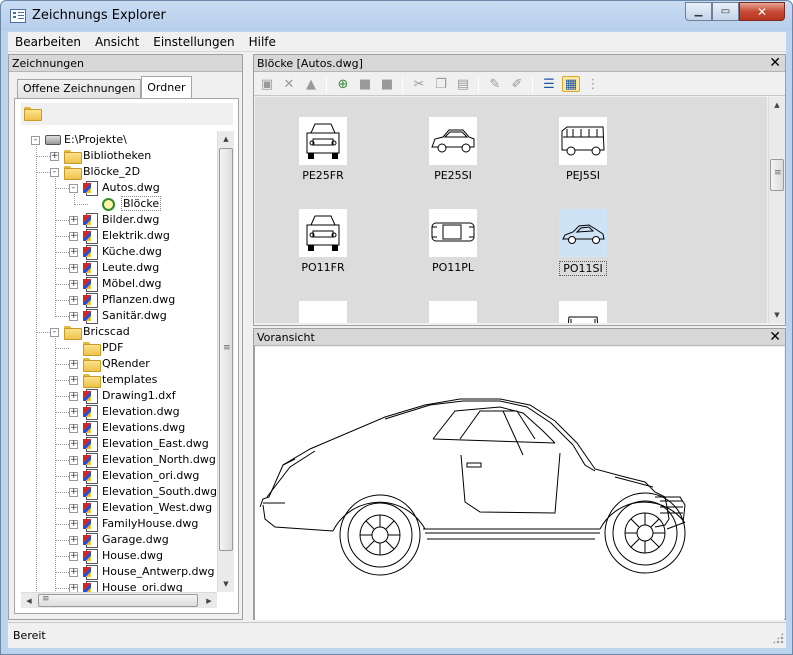 The height and width of the screenshot is (655, 793). Describe the element at coordinates (517, 84) in the screenshot. I see `redefine-icon: ✐` at that location.